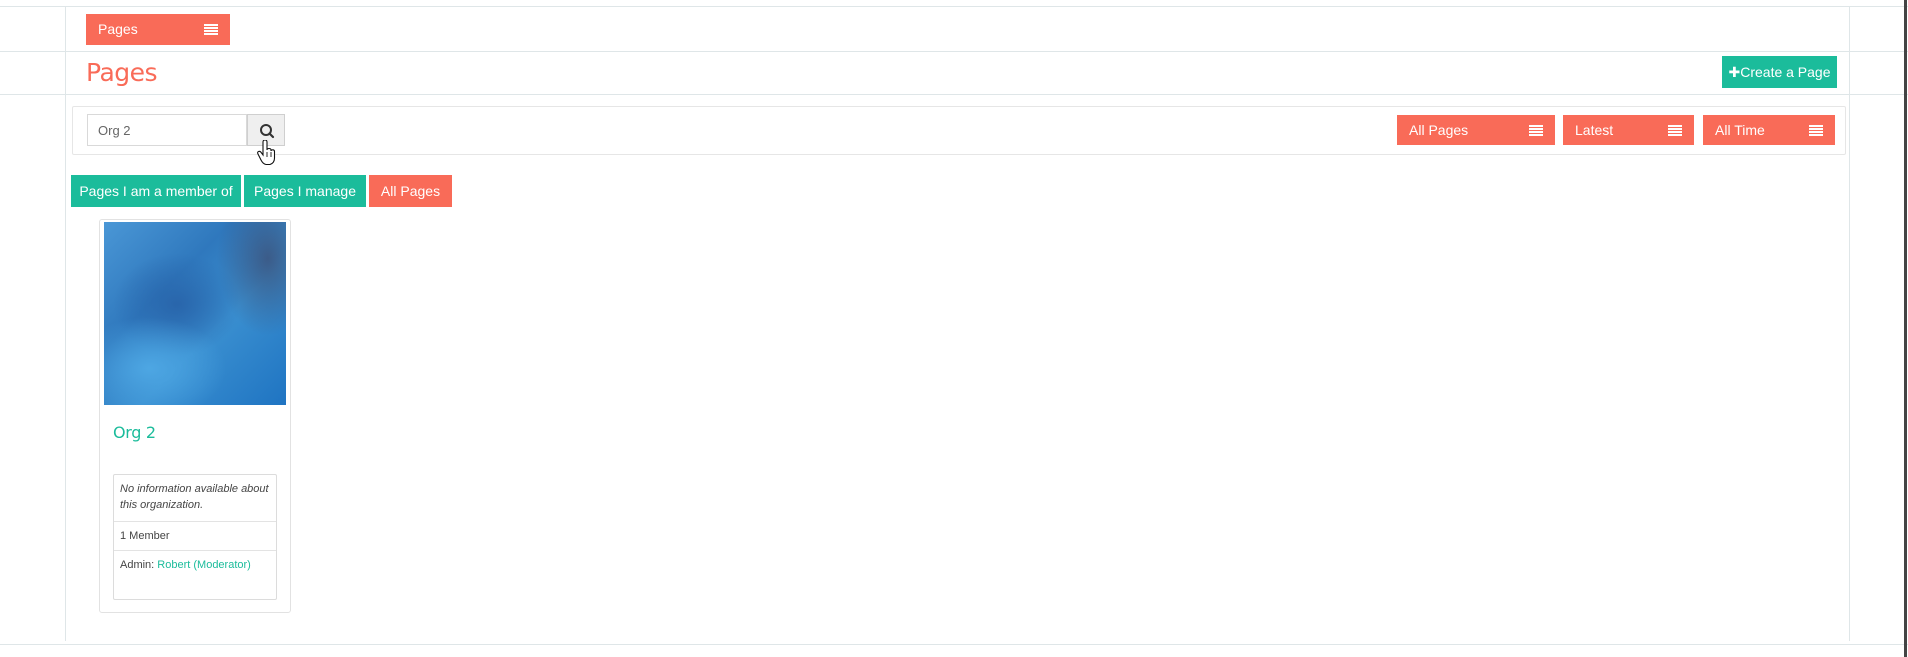 This screenshot has height=657, width=1908. I want to click on create-page-button: ✚Create a Page, so click(1779, 72).